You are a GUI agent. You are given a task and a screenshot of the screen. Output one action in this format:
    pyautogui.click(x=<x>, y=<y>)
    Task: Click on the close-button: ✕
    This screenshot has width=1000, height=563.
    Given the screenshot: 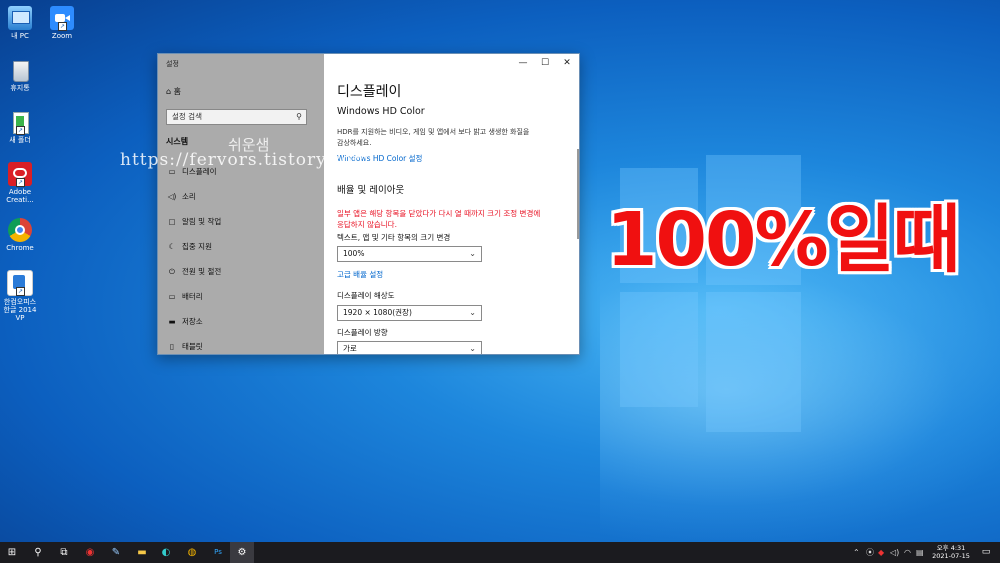 What is the action you would take?
    pyautogui.click(x=567, y=63)
    